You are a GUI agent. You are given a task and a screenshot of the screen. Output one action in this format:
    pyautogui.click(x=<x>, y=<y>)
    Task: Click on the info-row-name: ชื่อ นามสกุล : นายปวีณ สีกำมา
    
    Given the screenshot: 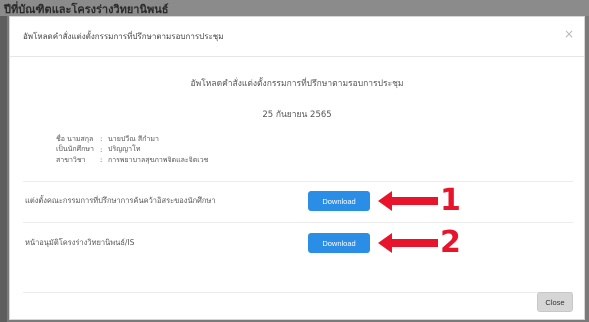 What is the action you would take?
    pyautogui.click(x=132, y=139)
    